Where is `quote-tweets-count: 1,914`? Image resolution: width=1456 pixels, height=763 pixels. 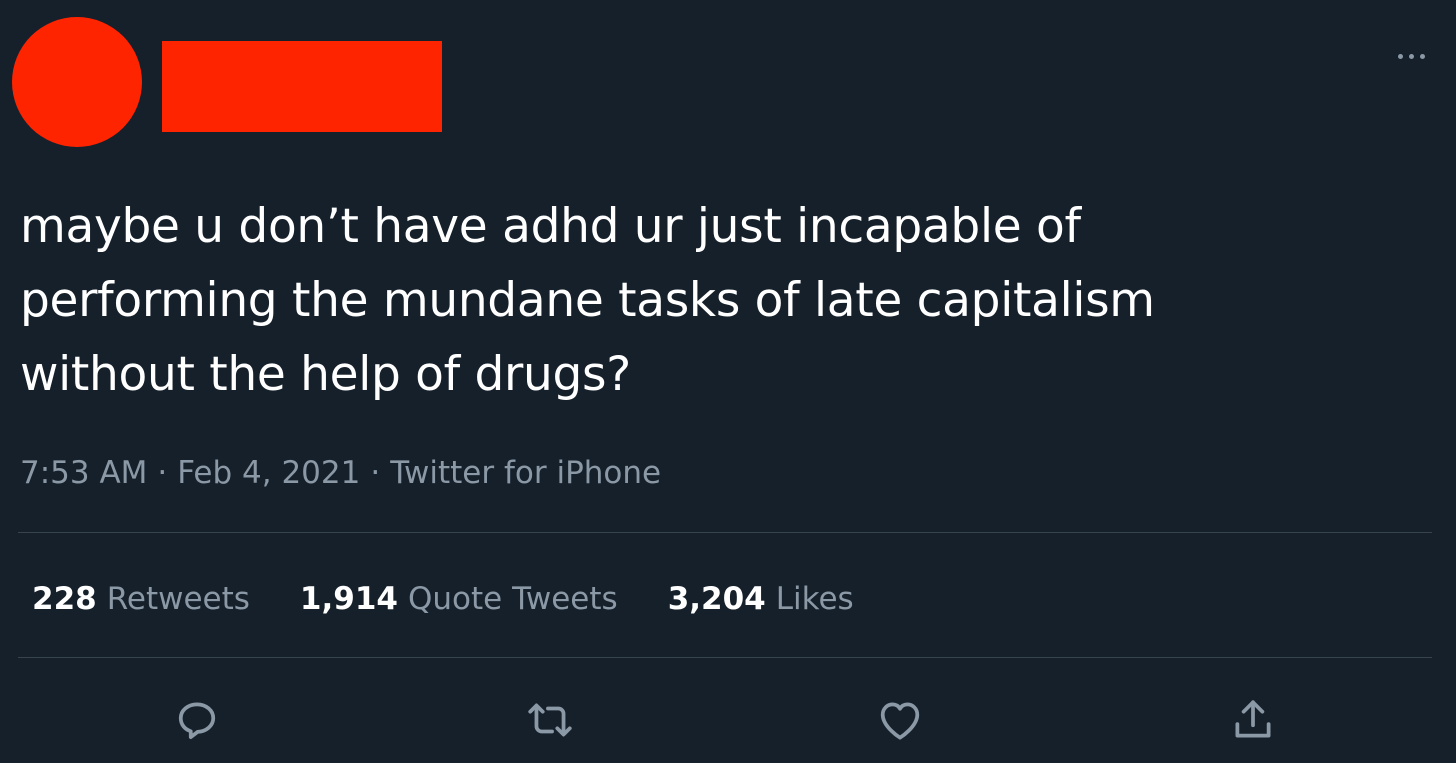
quote-tweets-count: 1,914 is located at coordinates (348, 599).